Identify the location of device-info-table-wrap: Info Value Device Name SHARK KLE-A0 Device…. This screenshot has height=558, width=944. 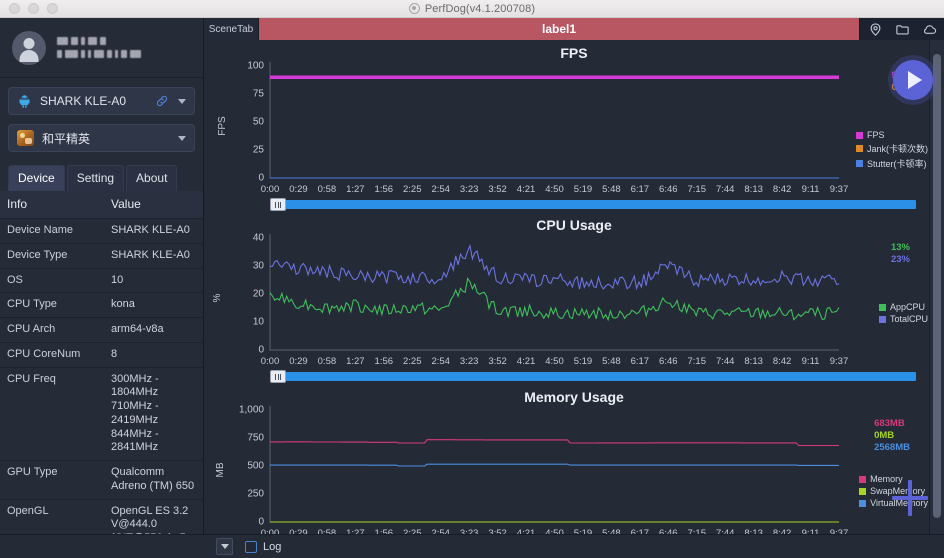
(101, 362).